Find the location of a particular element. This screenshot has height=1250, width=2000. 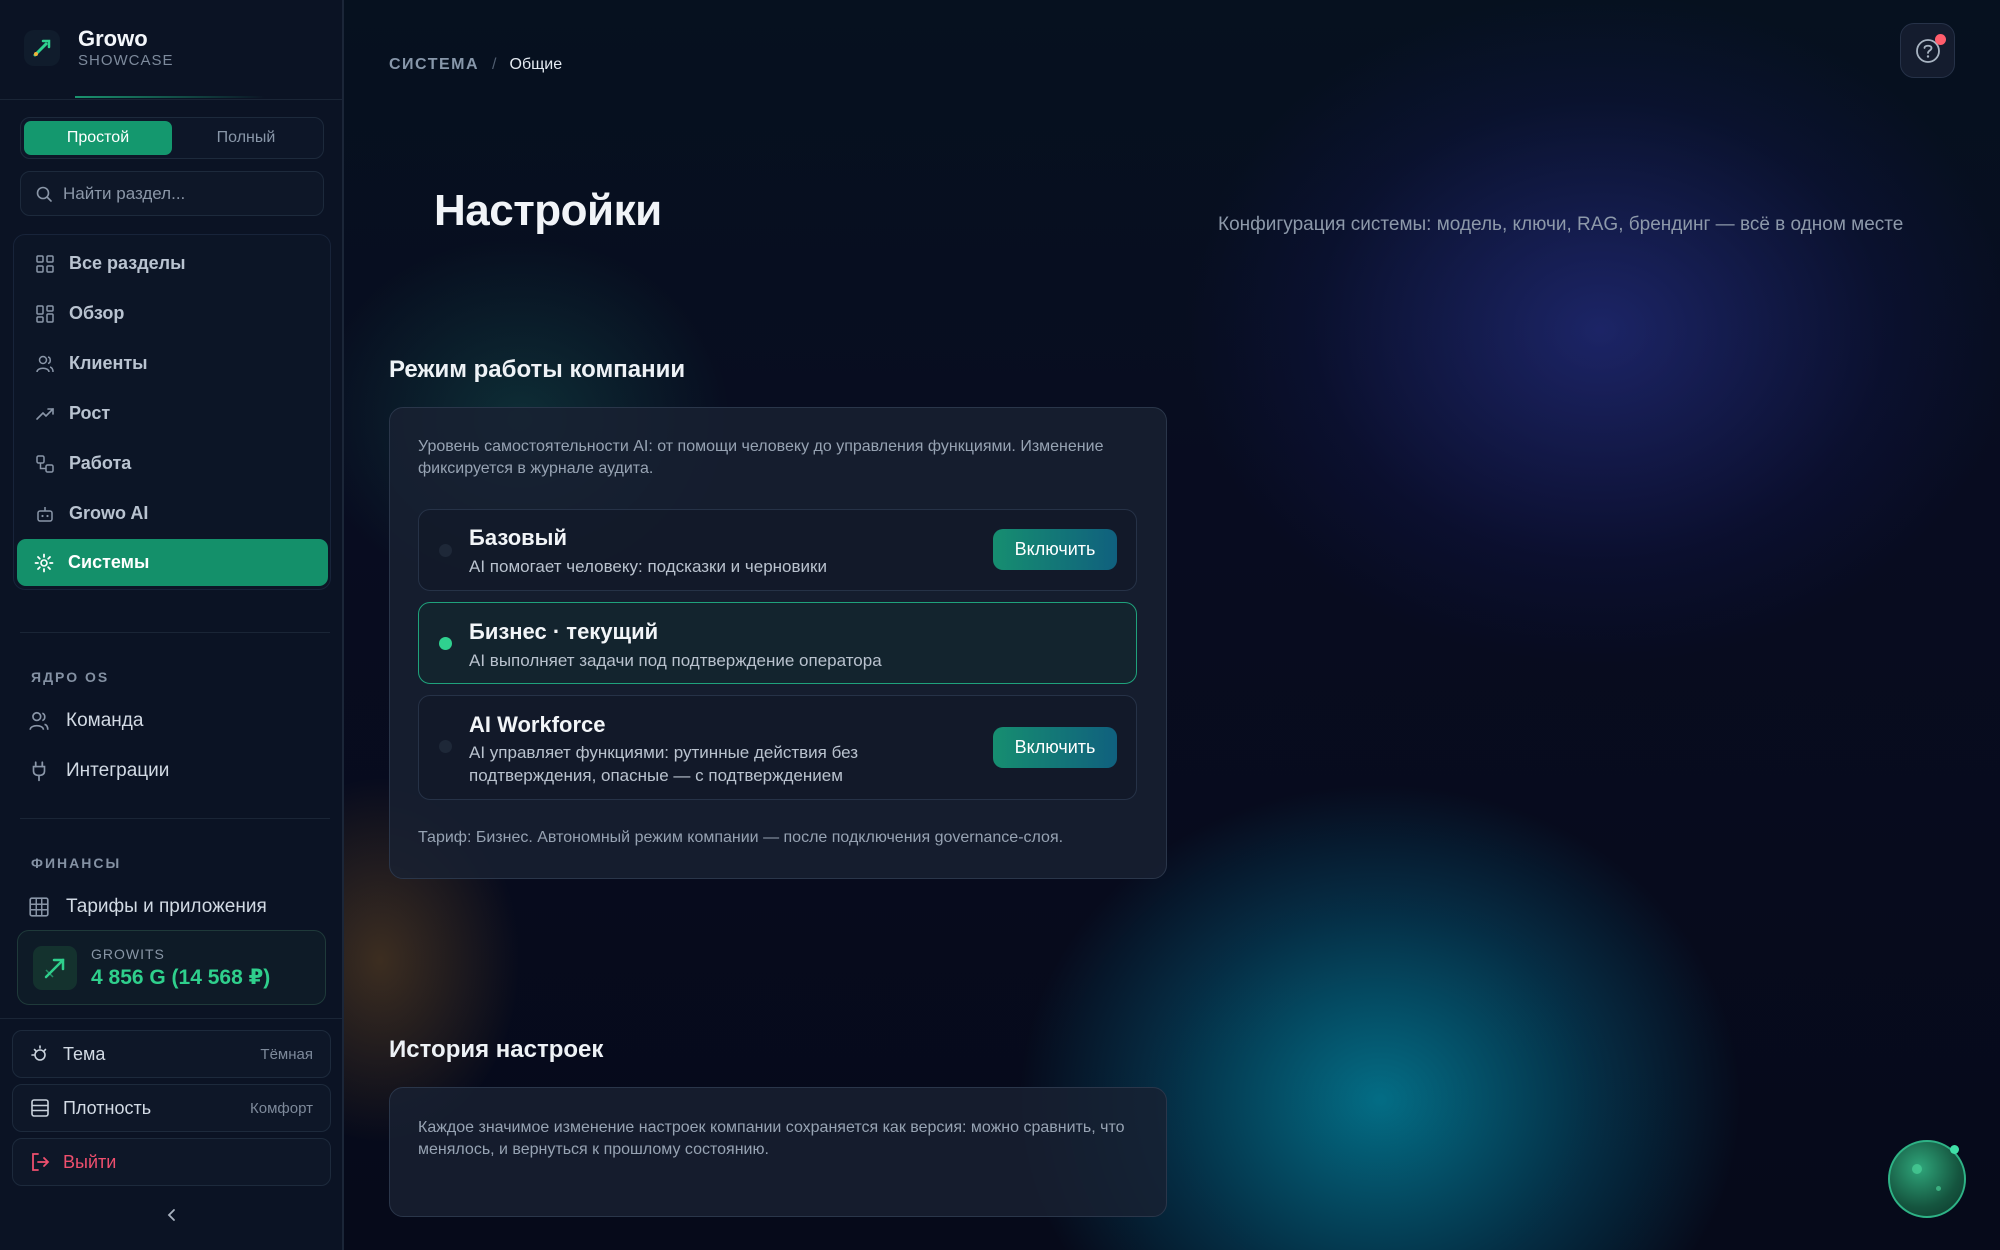

nav-item-integrations: Интеграции is located at coordinates (98, 771).